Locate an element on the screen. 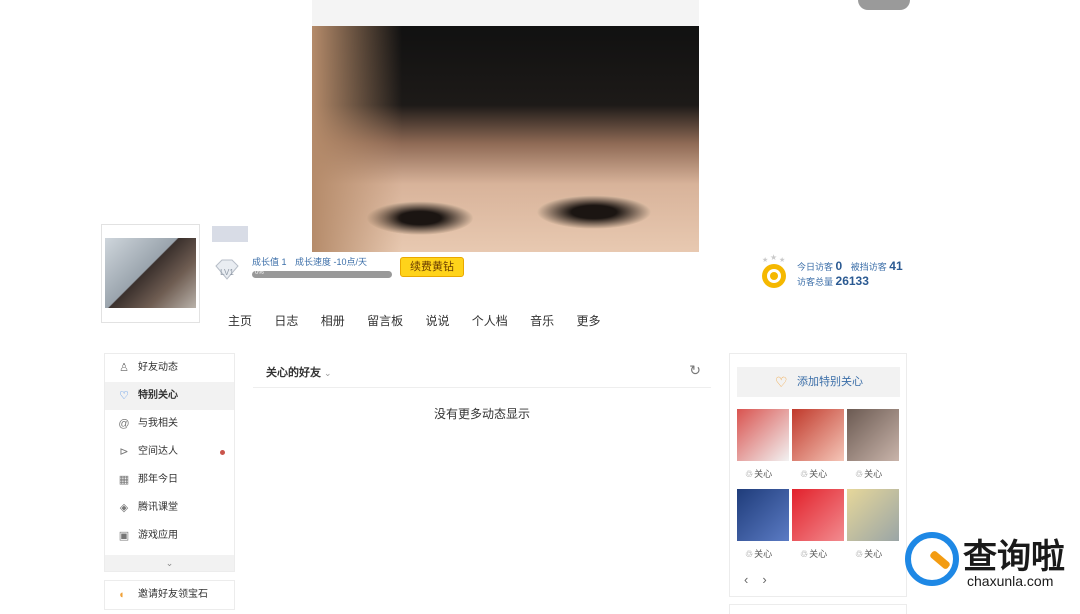  invite-friends-link: ◖ 邀请好友领宝石 is located at coordinates (169, 595).